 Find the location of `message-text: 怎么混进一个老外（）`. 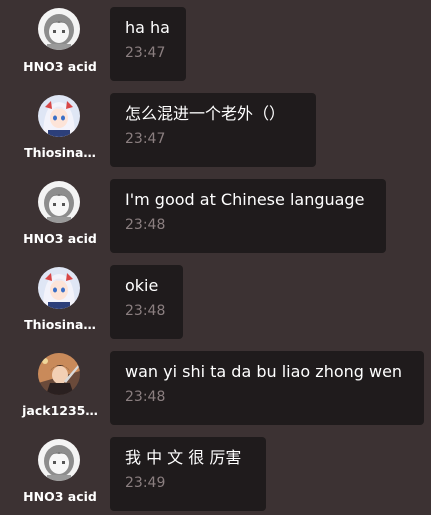

message-text: 怎么混进一个老外（） is located at coordinates (205, 113).